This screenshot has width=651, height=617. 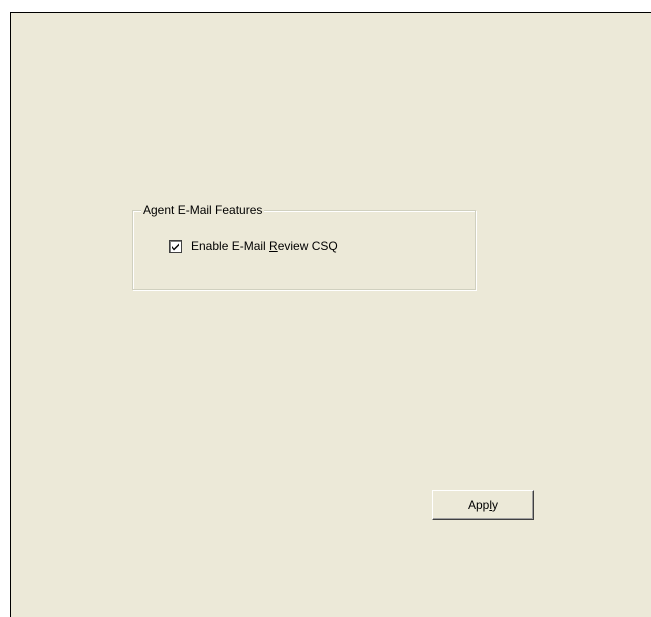 I want to click on label-mnemonic: R, so click(x=273, y=246).